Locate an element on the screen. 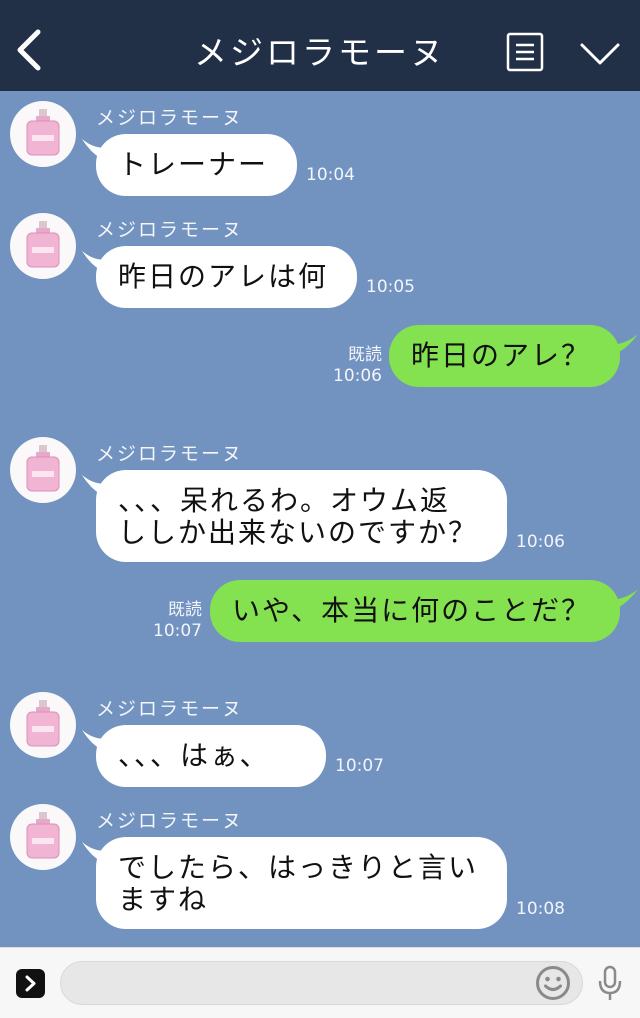  message-text-line: ししか出来ないのですか？ is located at coordinates (298, 532).